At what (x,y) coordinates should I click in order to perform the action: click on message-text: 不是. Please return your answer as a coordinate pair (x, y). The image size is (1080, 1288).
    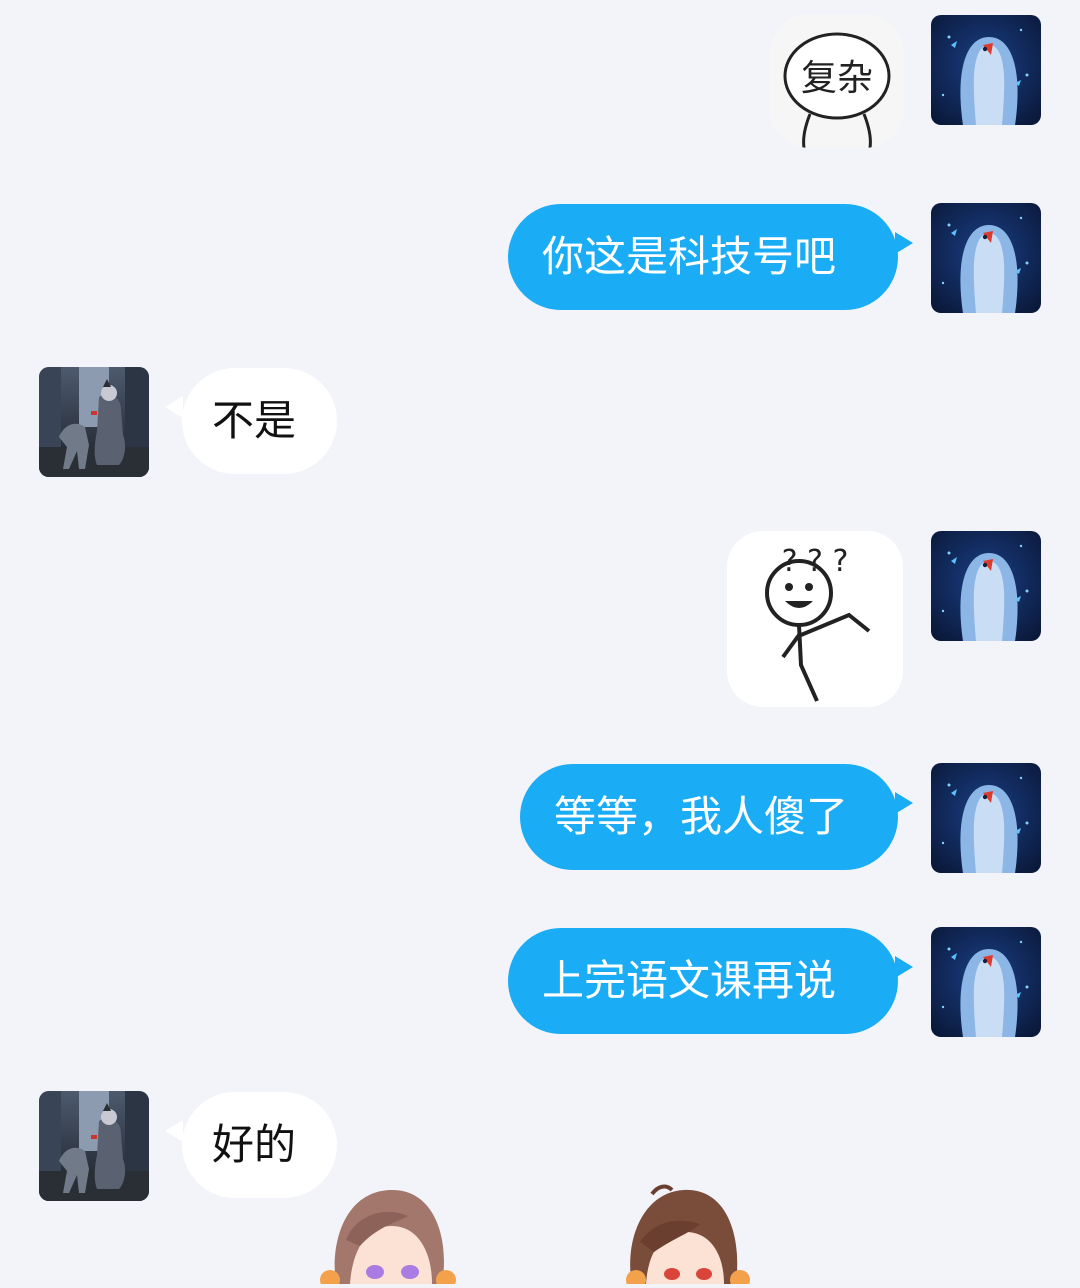
    Looking at the image, I should click on (254, 420).